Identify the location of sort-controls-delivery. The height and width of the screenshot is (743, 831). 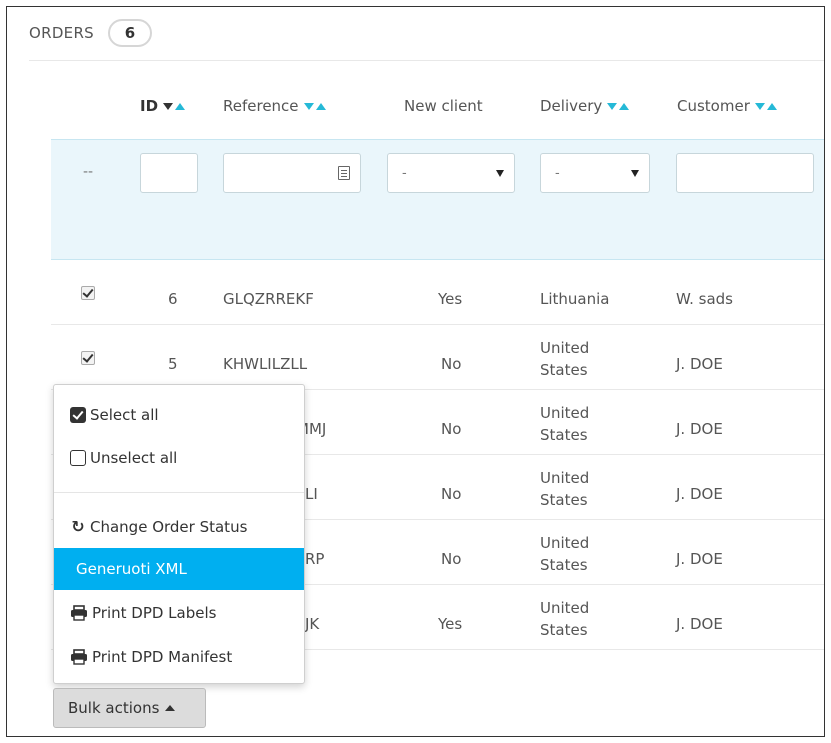
(618, 106).